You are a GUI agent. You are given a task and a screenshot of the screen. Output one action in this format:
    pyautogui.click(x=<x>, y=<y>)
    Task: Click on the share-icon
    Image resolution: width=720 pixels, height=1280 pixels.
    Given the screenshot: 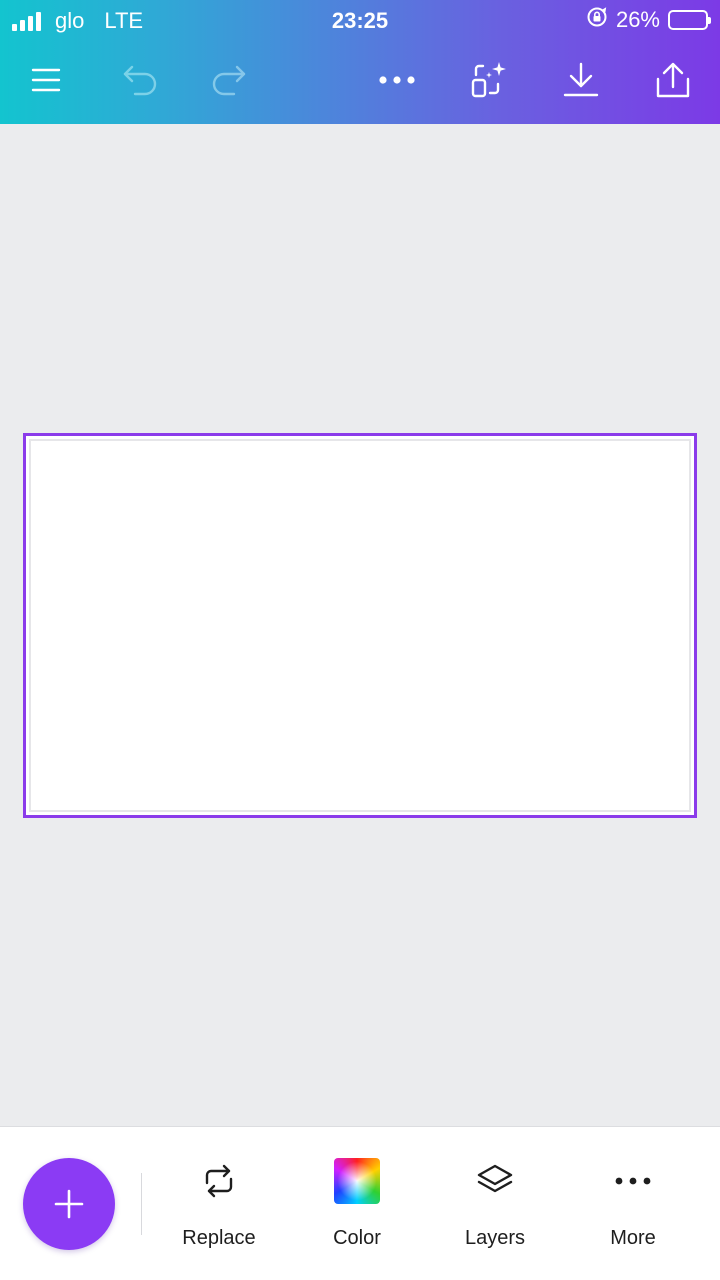 What is the action you would take?
    pyautogui.click(x=673, y=80)
    